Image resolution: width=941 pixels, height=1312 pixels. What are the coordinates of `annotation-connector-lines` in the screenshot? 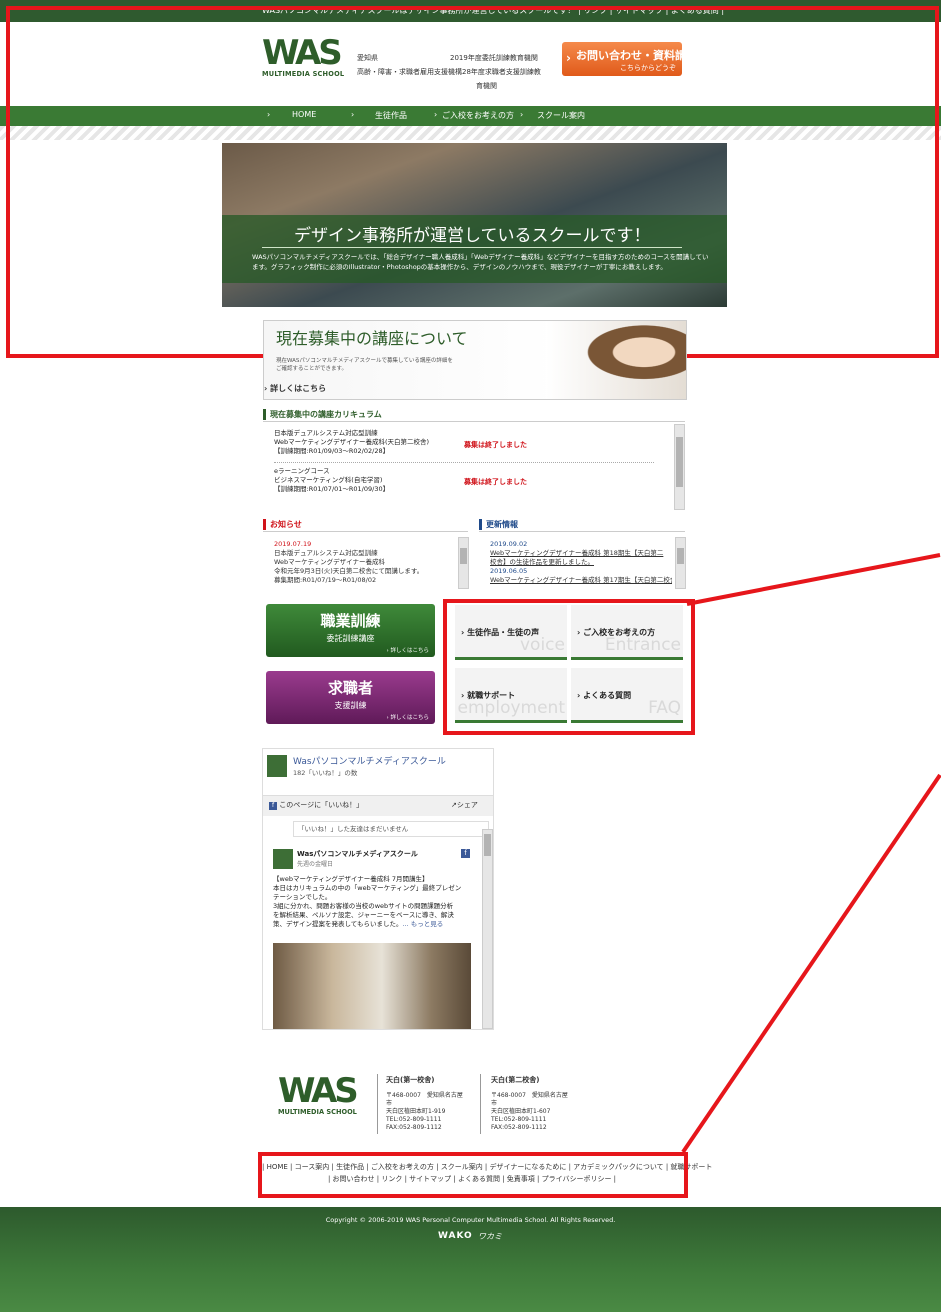 It's located at (811, 853).